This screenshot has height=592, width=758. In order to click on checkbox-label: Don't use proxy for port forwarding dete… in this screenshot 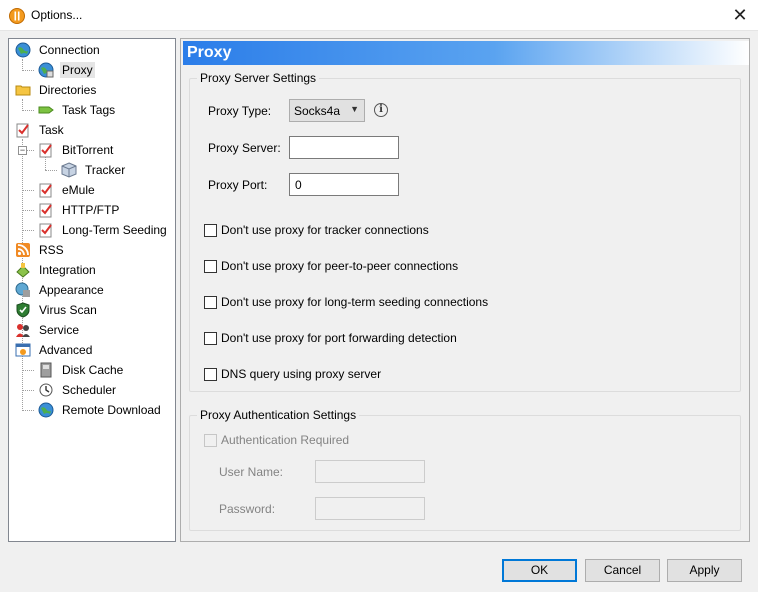, I will do `click(339, 338)`.